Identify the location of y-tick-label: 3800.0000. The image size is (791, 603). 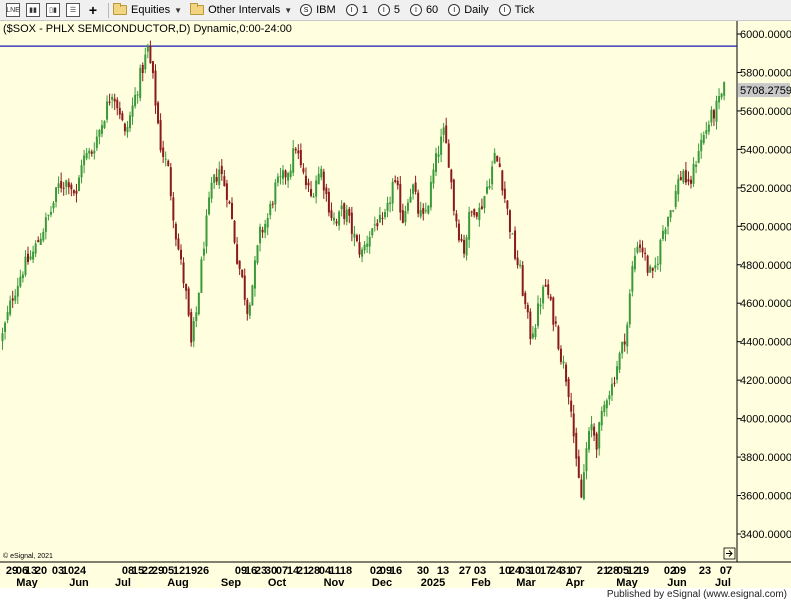
(765, 458).